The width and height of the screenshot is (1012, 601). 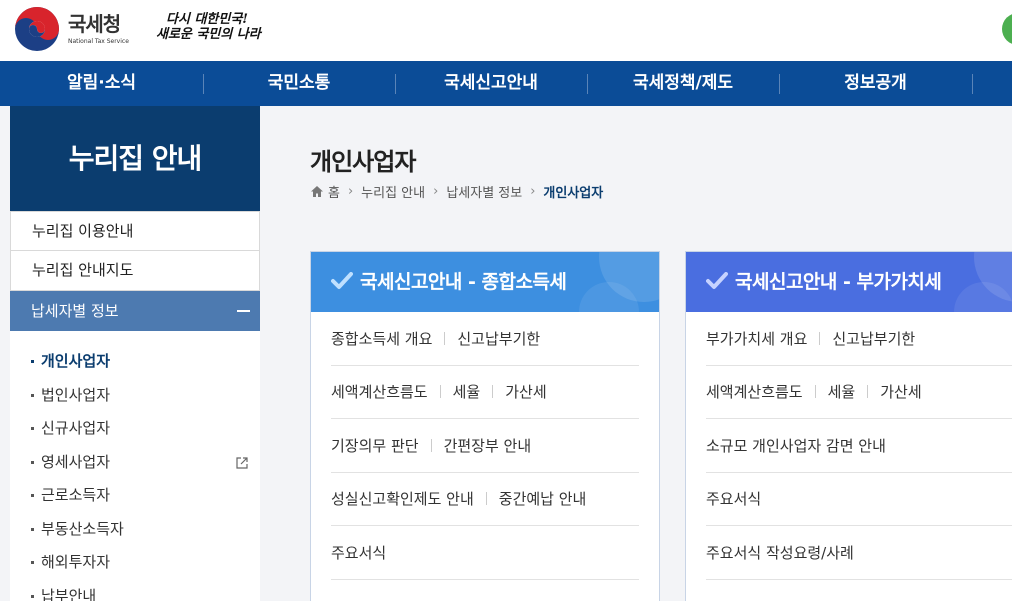 What do you see at coordinates (393, 191) in the screenshot?
I see `breadcrumb-site-guide: 누리집 안내` at bounding box center [393, 191].